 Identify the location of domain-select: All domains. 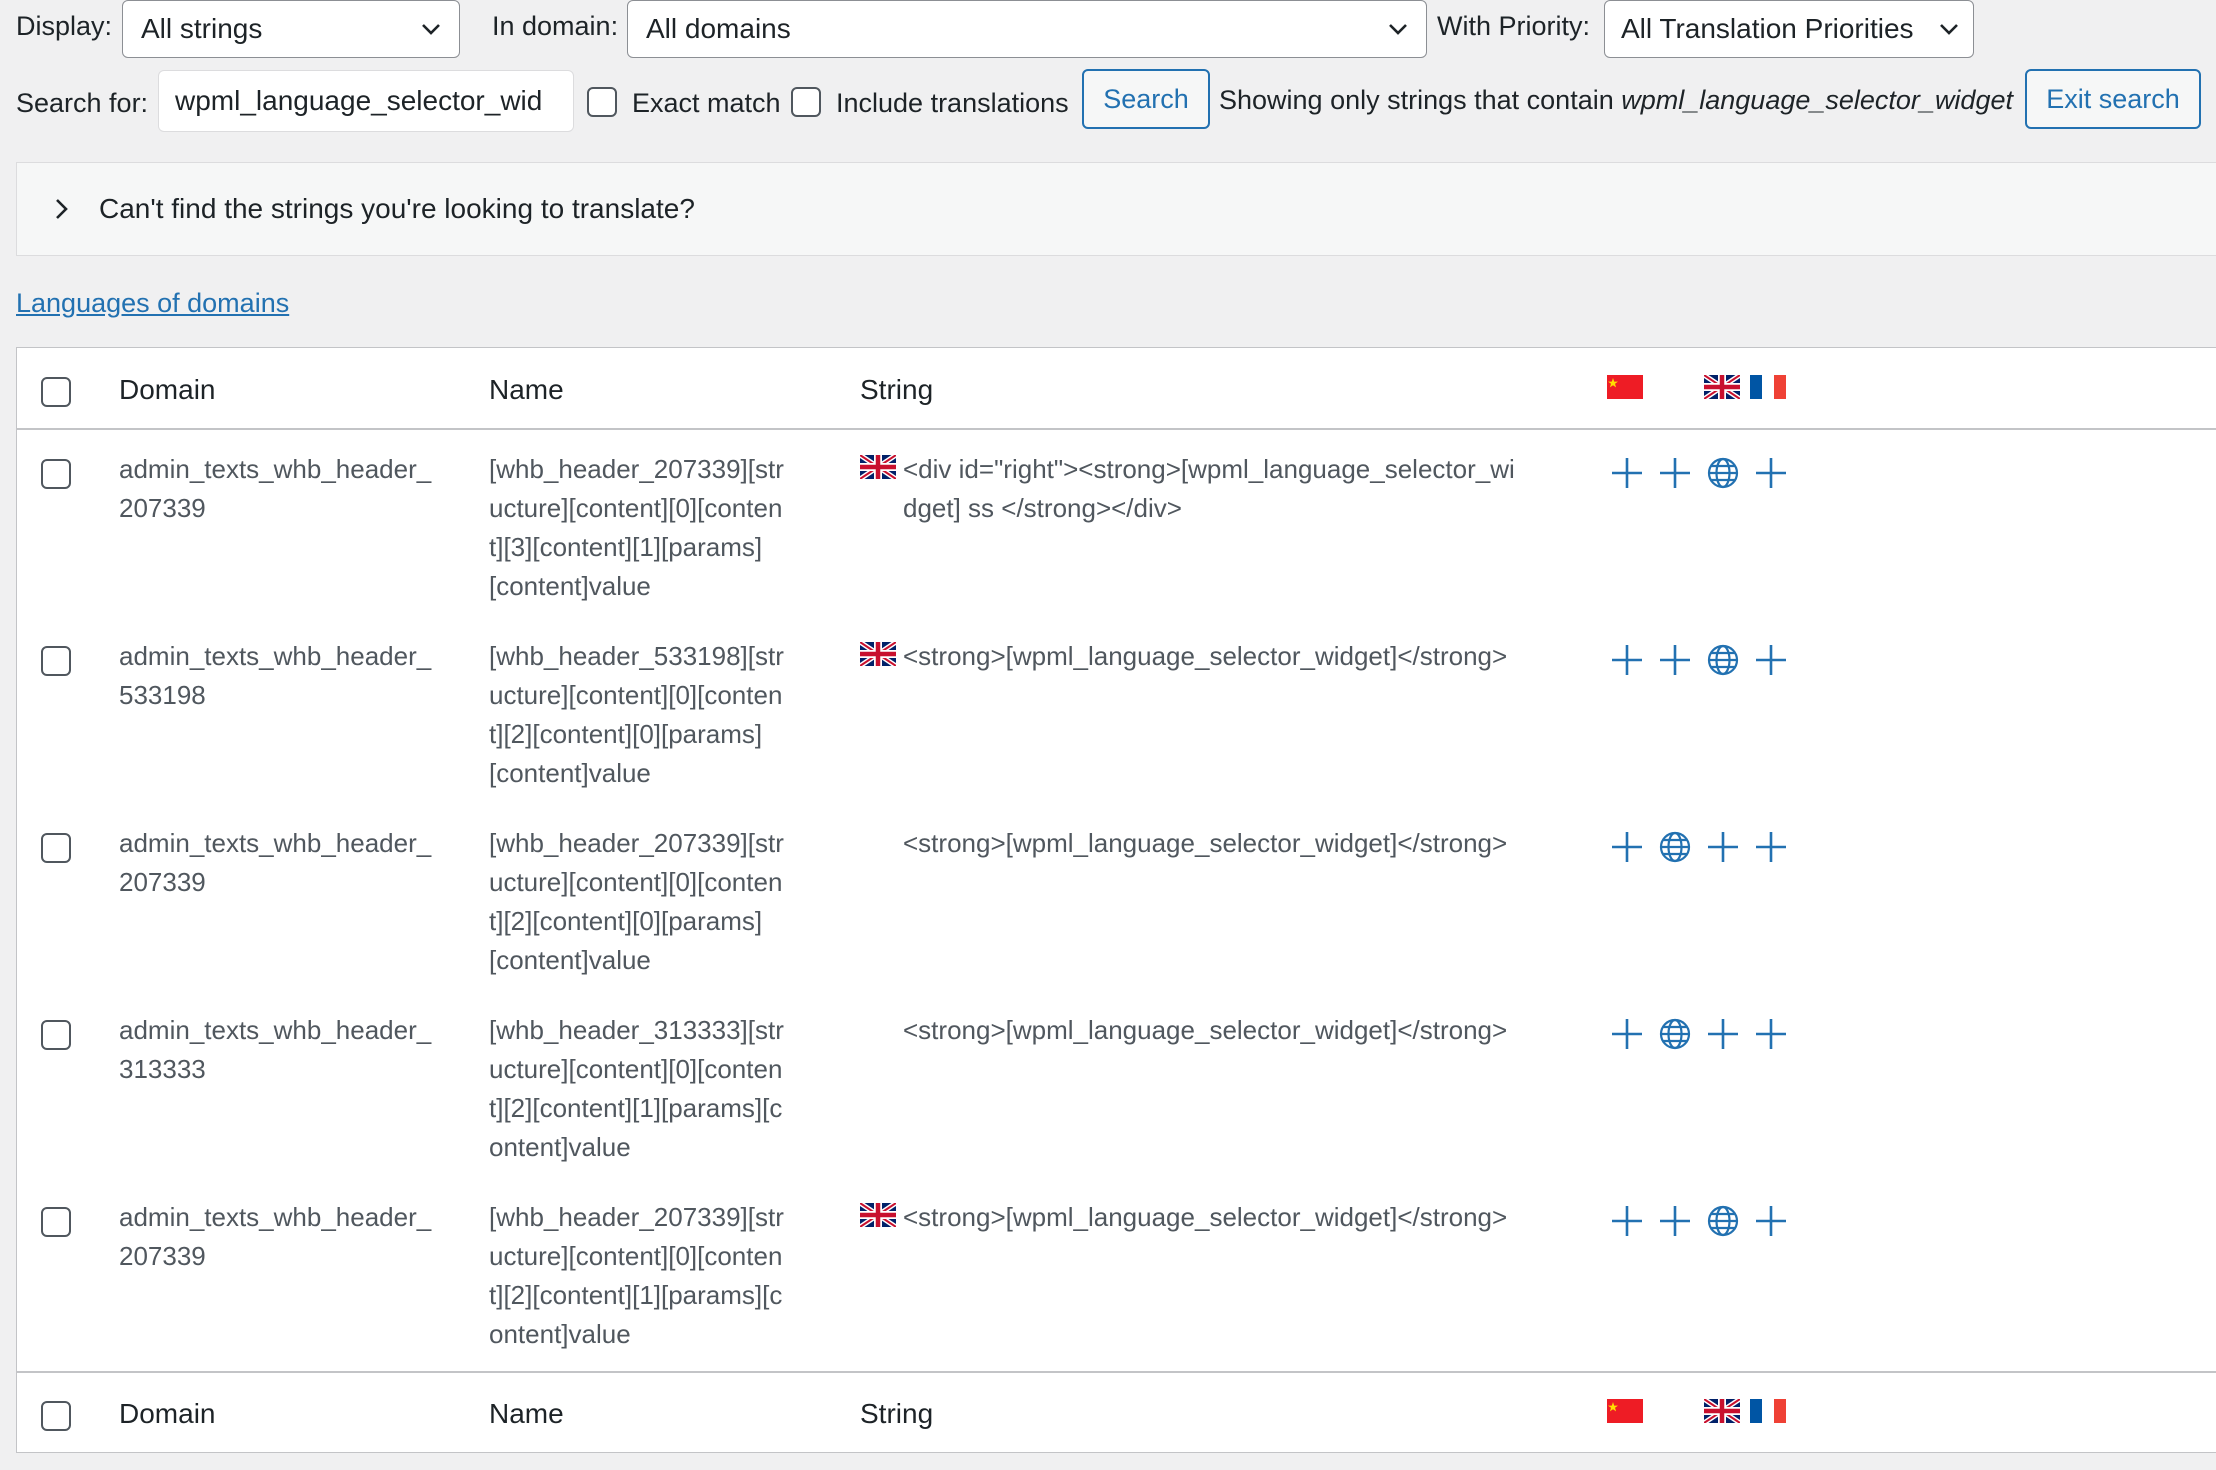
(1027, 29).